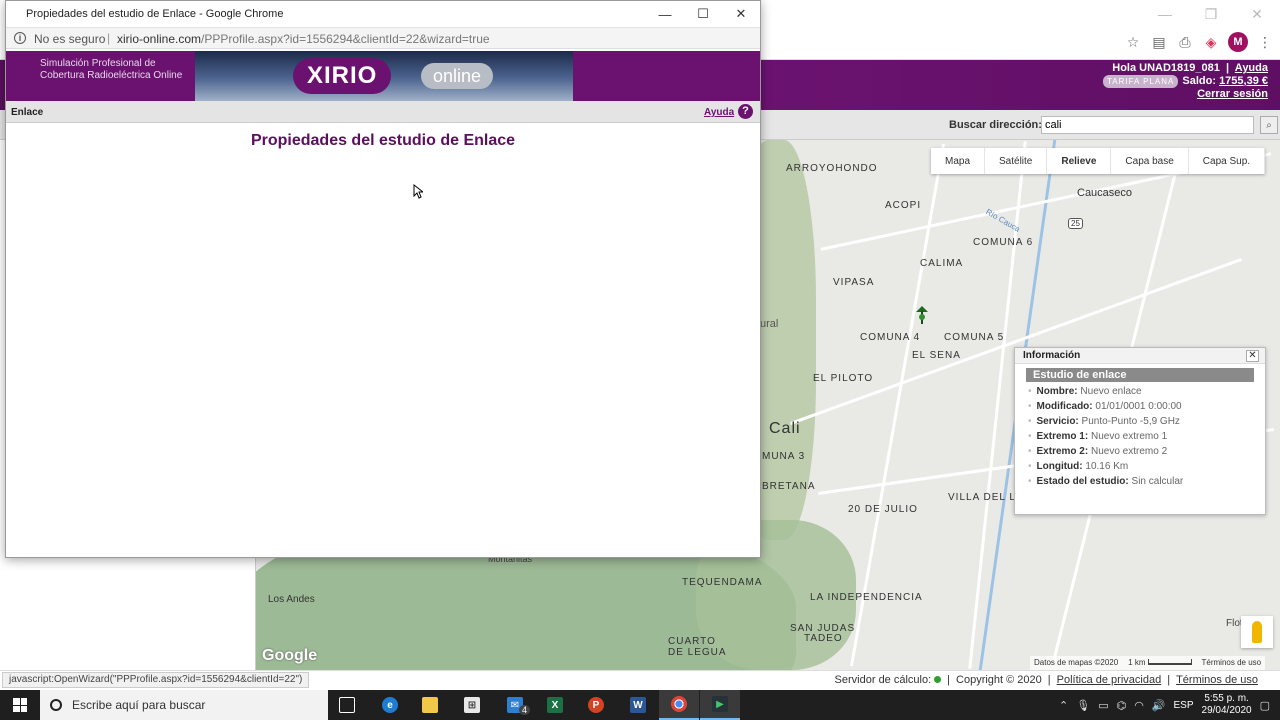  I want to click on help-icon: ?, so click(745, 111).